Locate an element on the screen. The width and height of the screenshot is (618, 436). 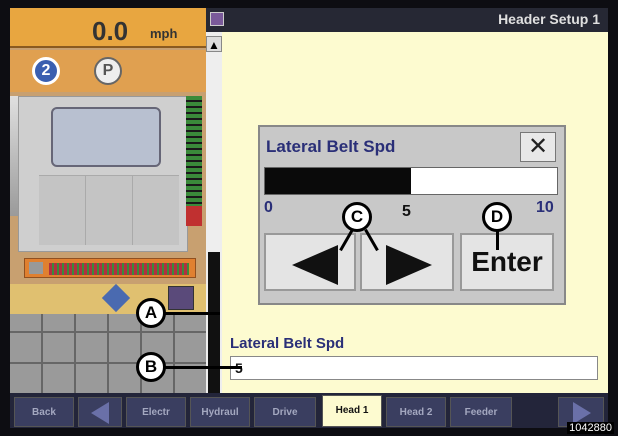
park-icon: P is located at coordinates (108, 71).